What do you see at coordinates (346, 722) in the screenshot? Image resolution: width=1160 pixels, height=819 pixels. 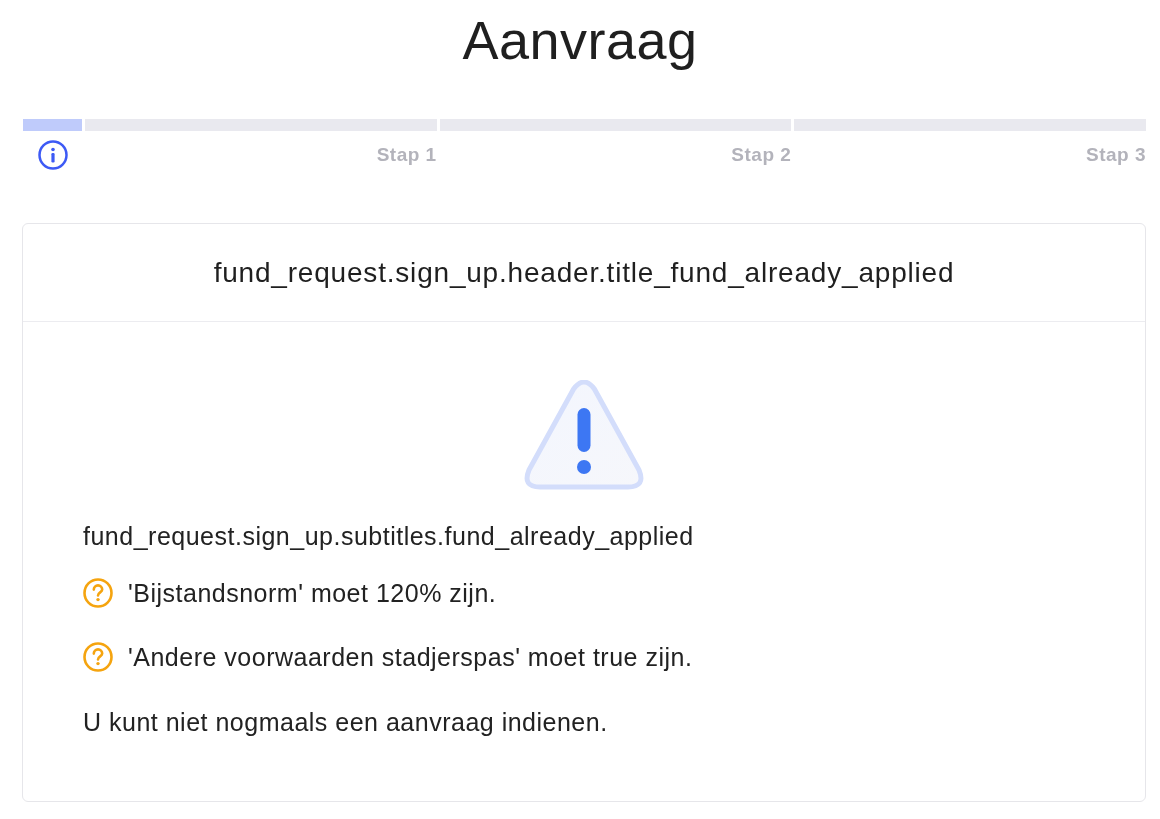 I see `notice-text: U kunt niet nogmaals een aanvraag indienen.` at bounding box center [346, 722].